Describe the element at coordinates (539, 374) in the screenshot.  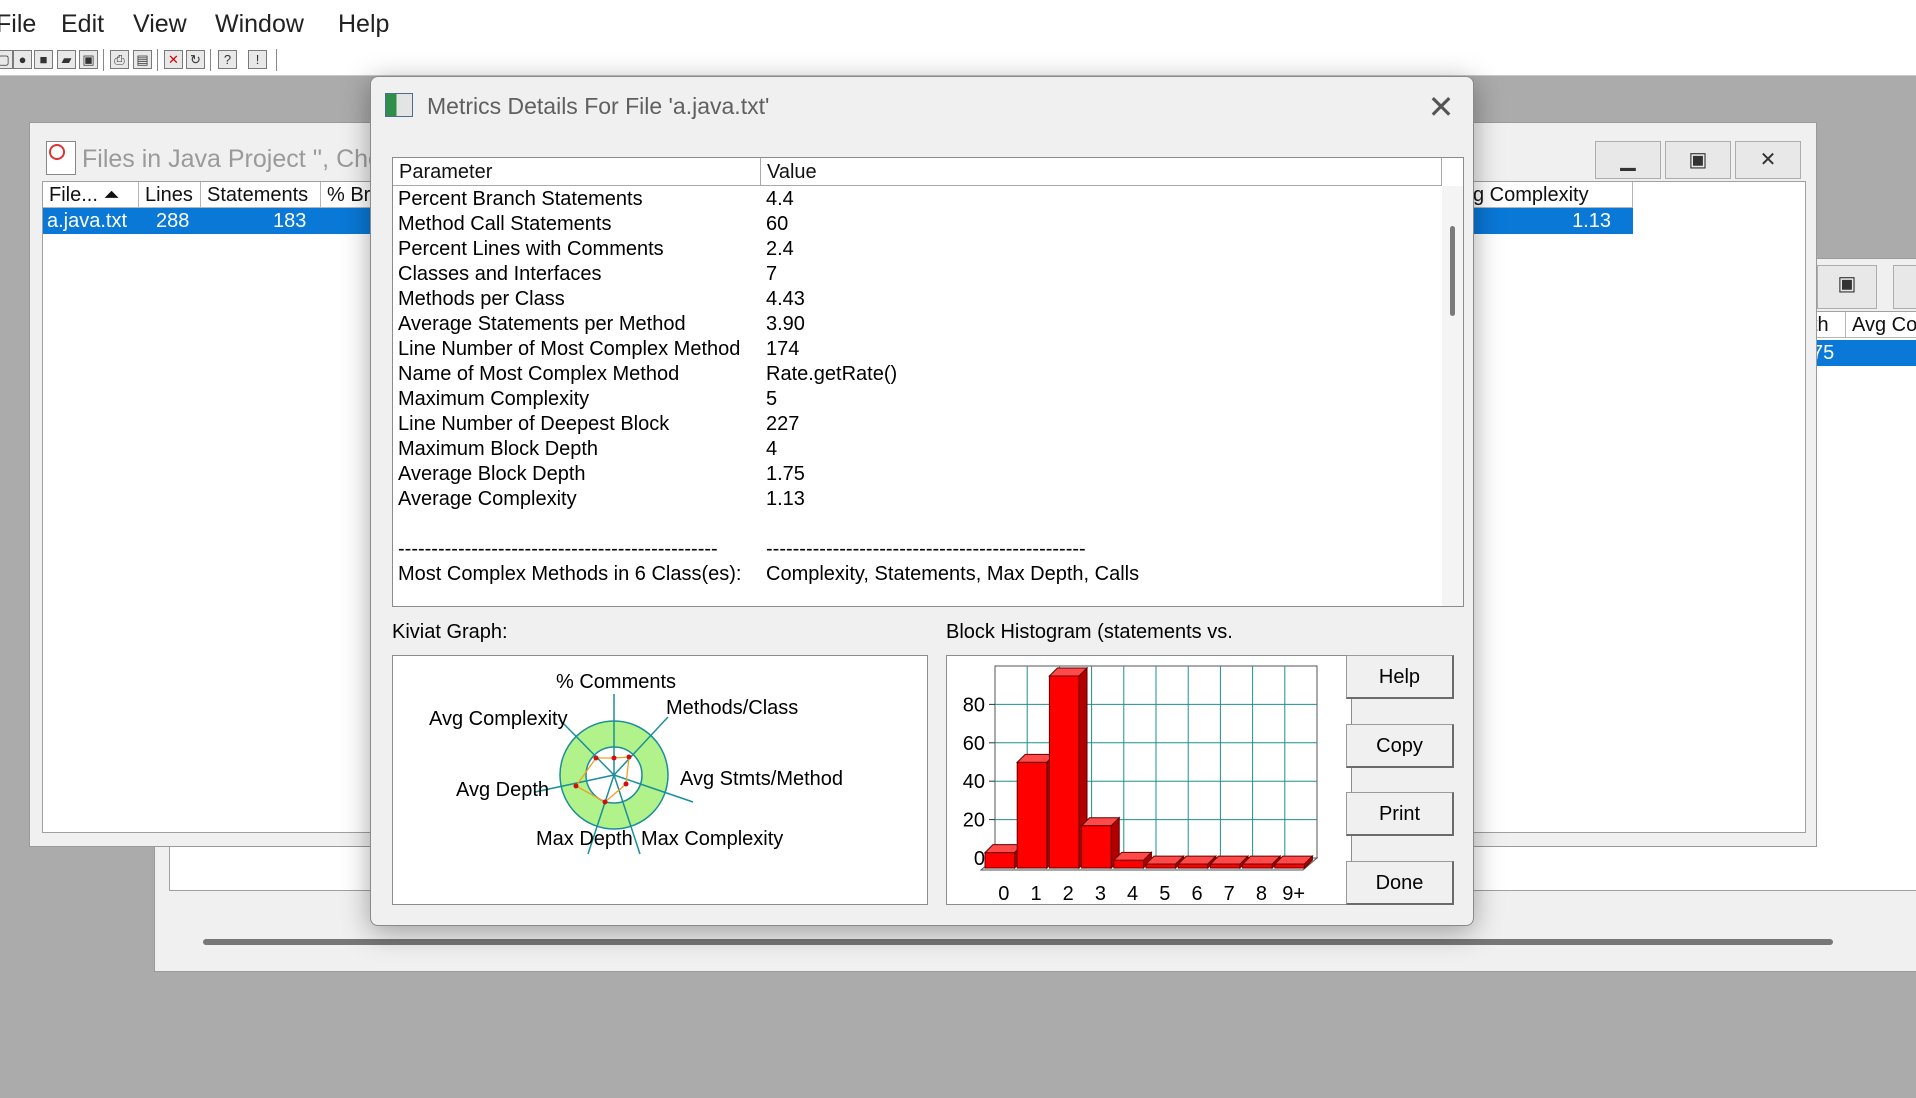
I see `parameter-cell: Name of Most Complex Method` at that location.